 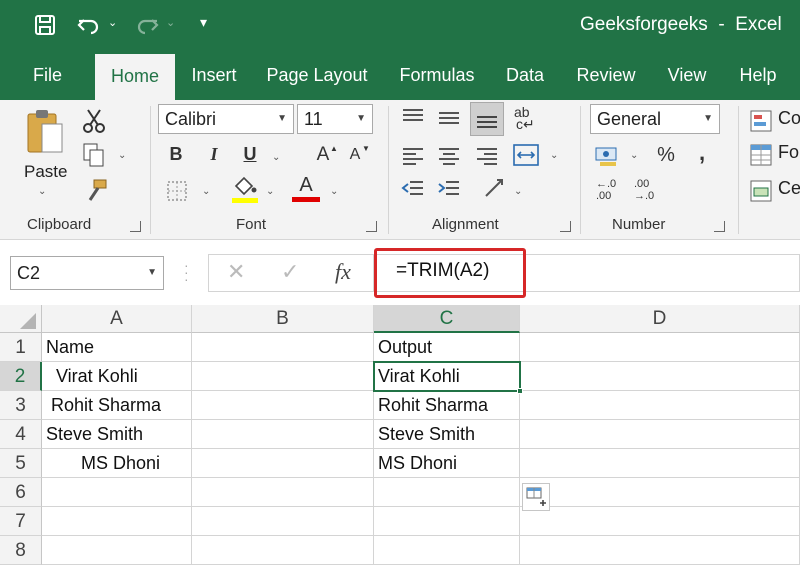 What do you see at coordinates (245, 190) in the screenshot?
I see `fill-color-icon` at bounding box center [245, 190].